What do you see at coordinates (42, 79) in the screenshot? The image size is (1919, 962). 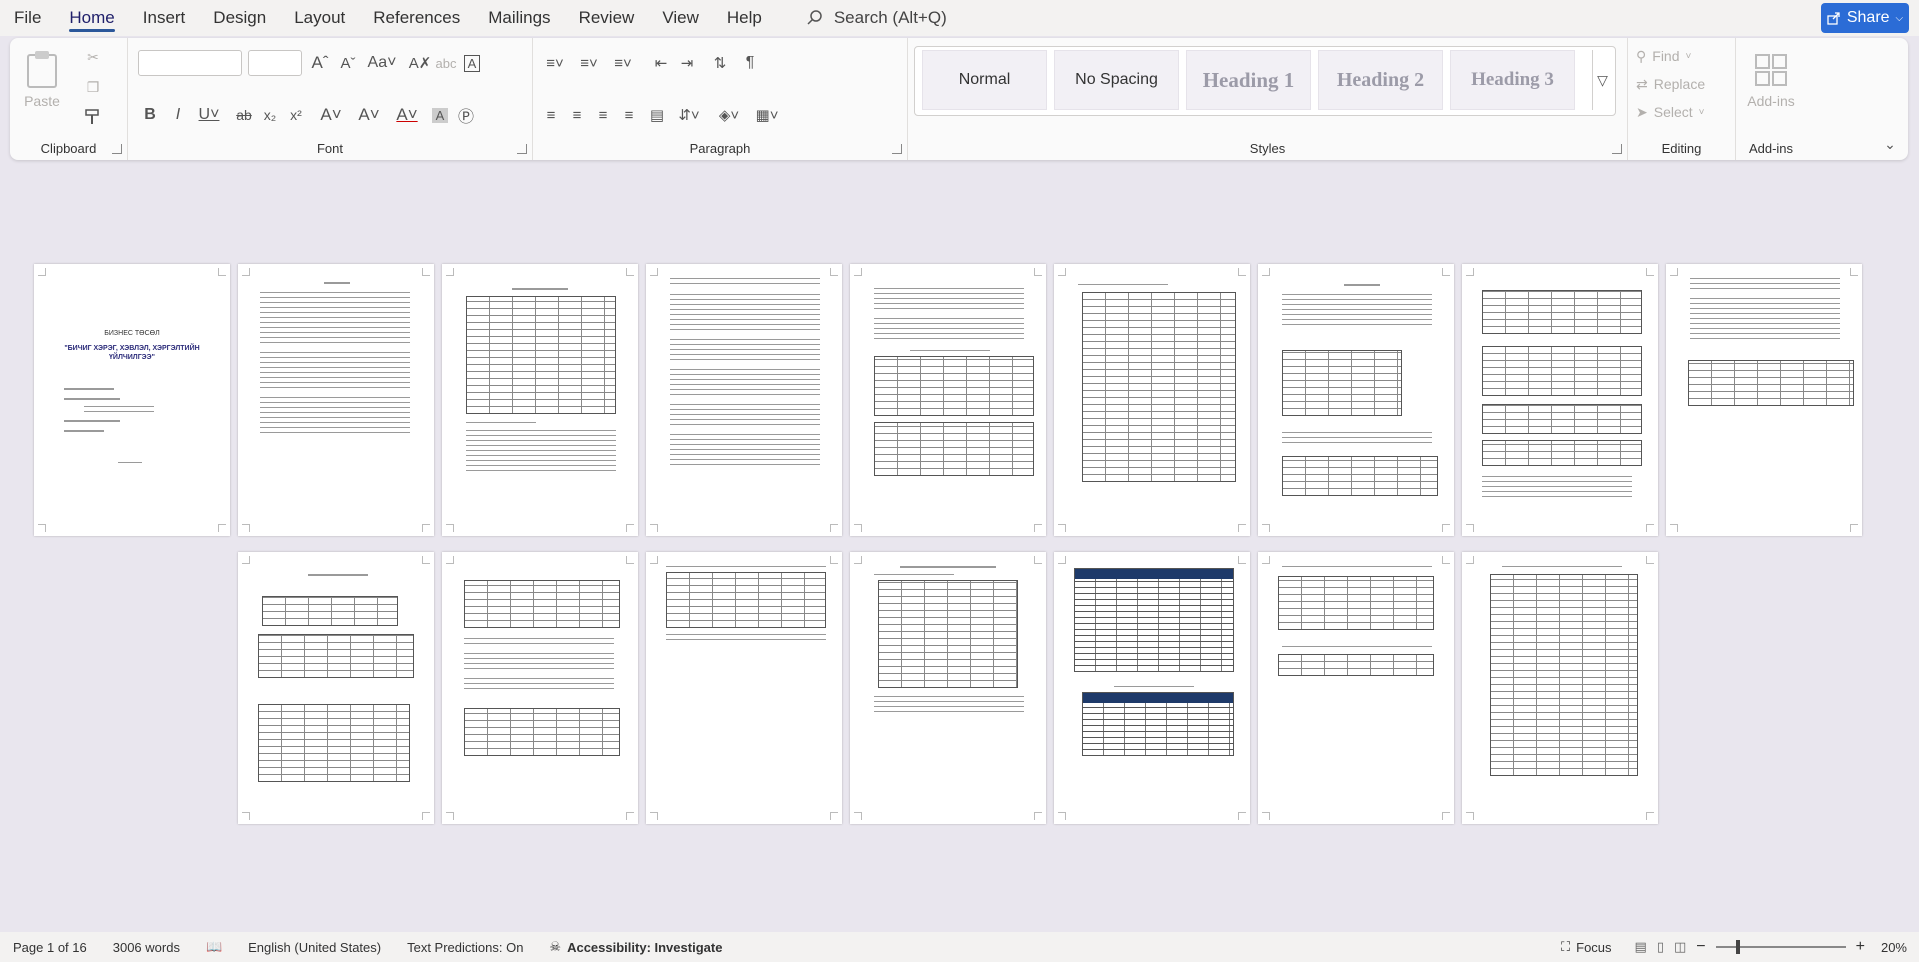 I see `paste-button: Paste` at bounding box center [42, 79].